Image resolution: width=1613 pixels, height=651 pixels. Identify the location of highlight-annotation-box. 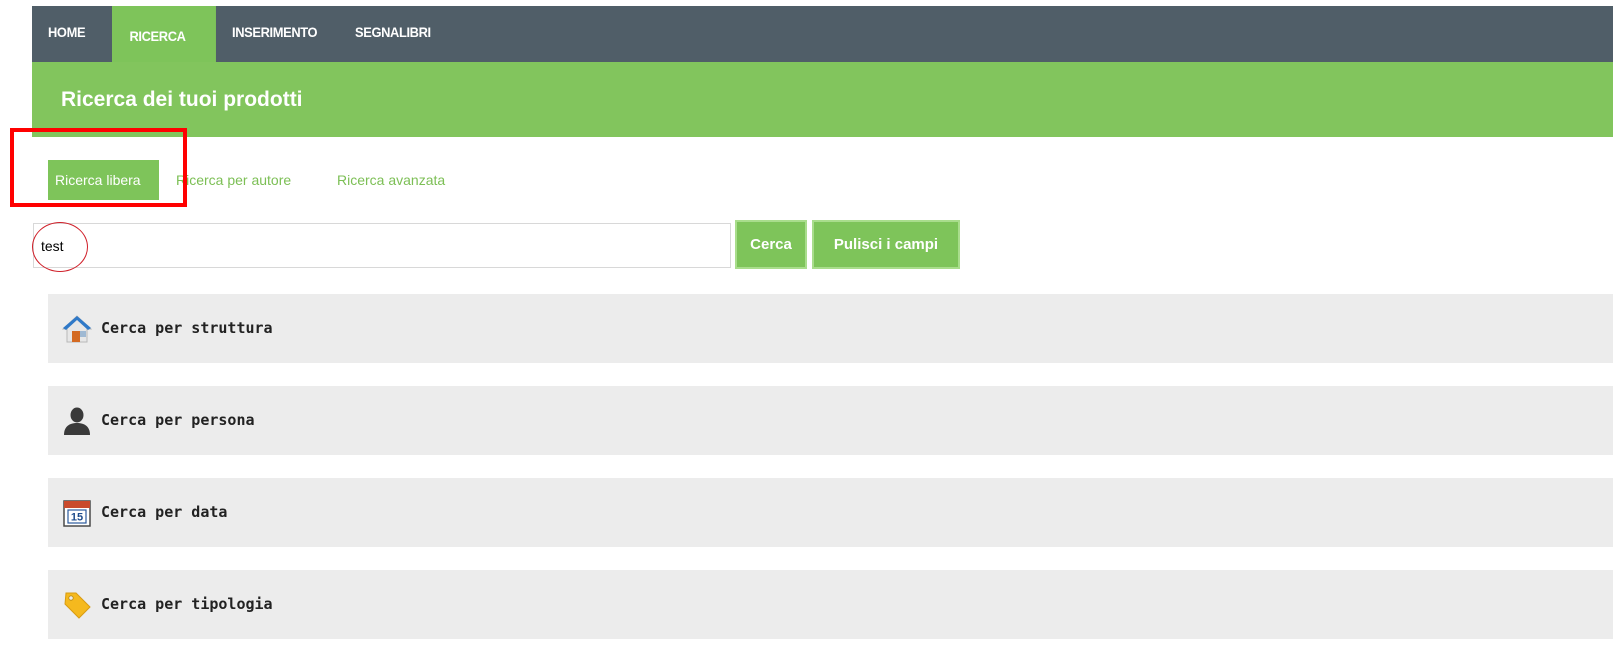
(98, 167).